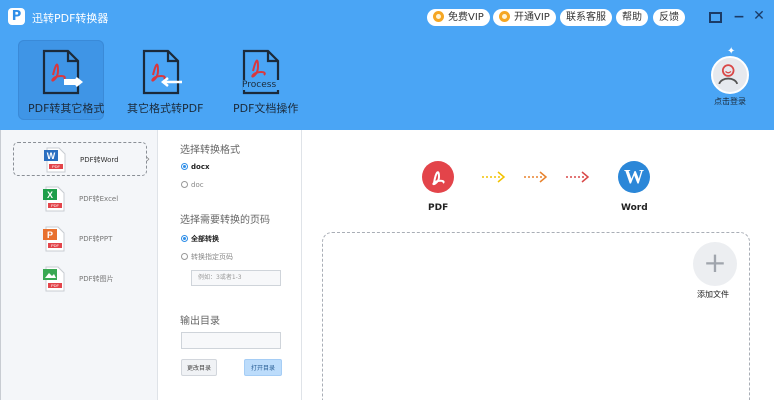  Describe the element at coordinates (148, 159) in the screenshot. I see `chevron-right-icon: ›` at that location.